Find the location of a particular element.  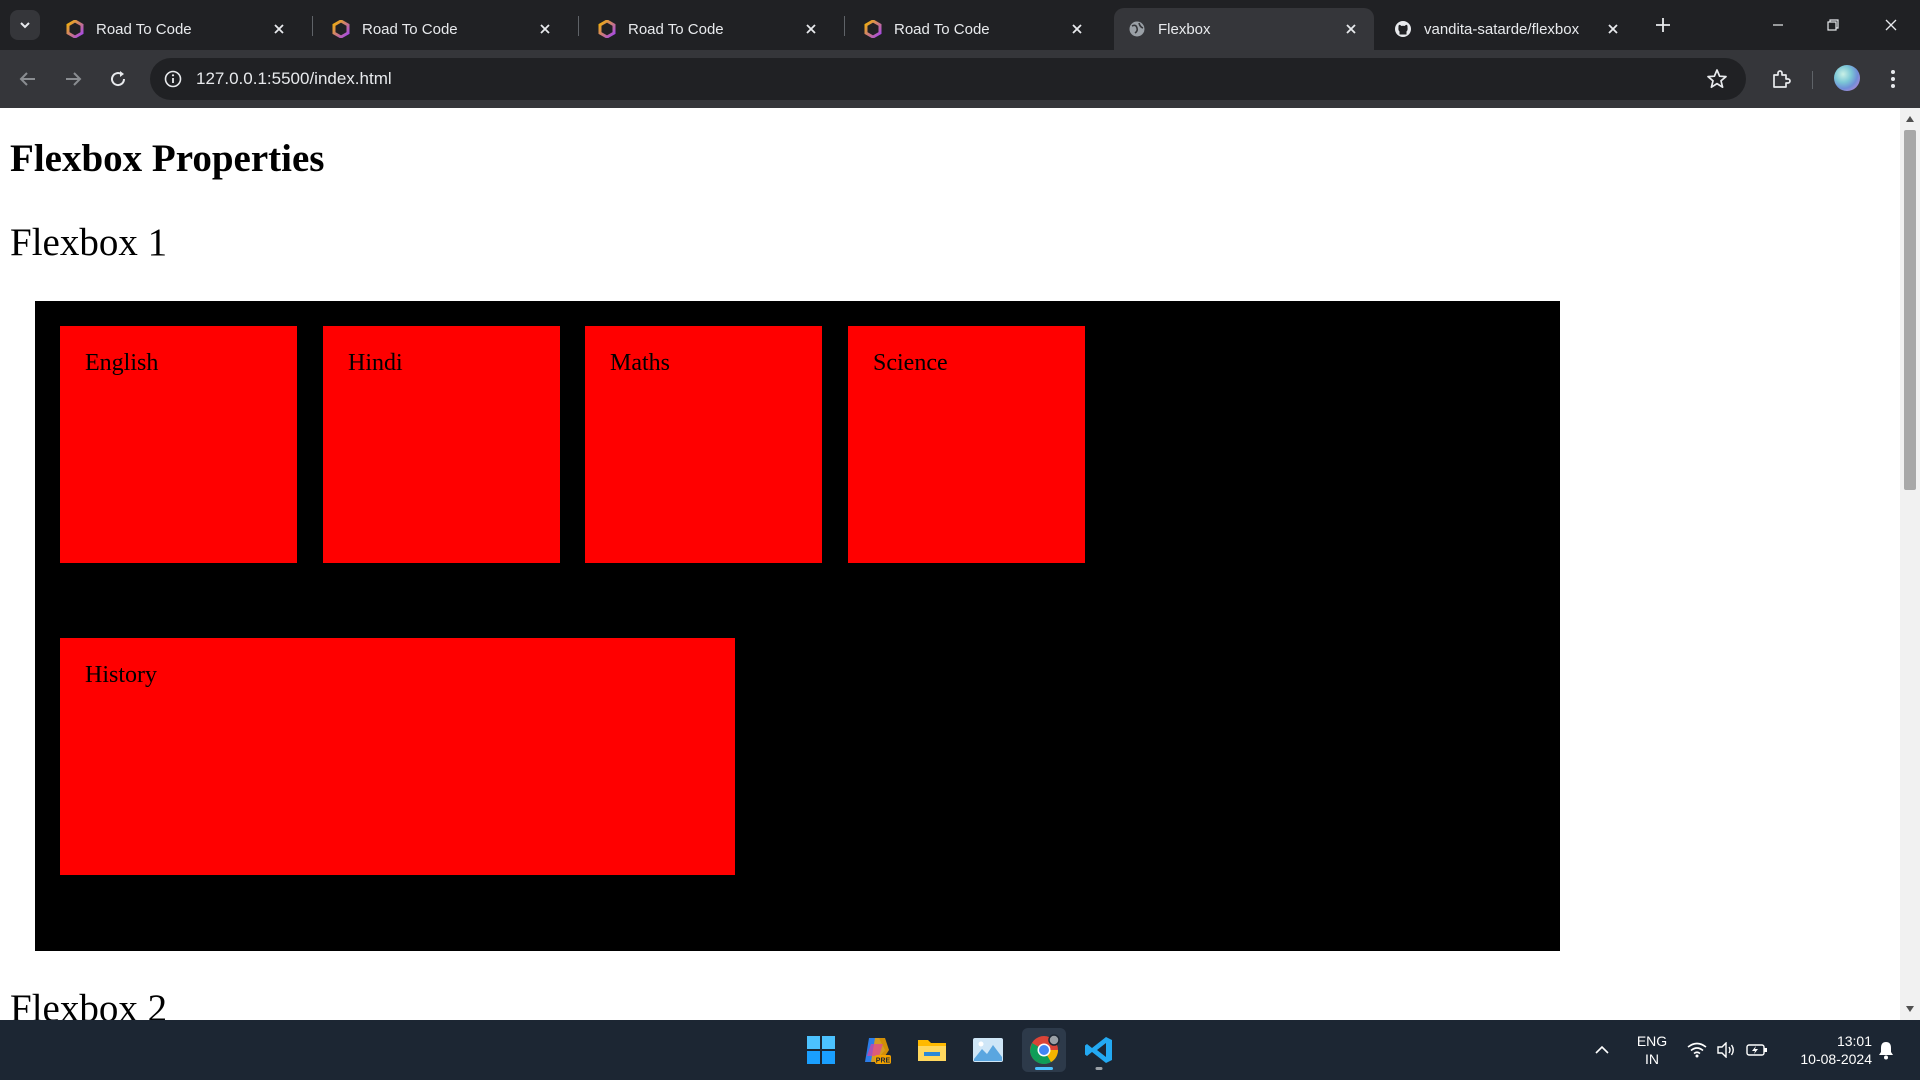

start-button is located at coordinates (821, 1050).